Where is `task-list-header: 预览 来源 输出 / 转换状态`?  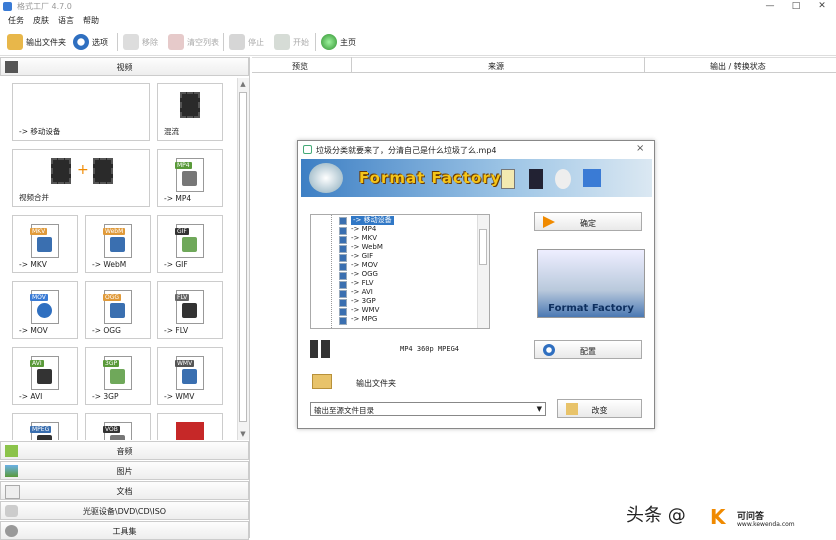
task-list-header: 预览 来源 输出 / 转换状态 is located at coordinates (544, 65).